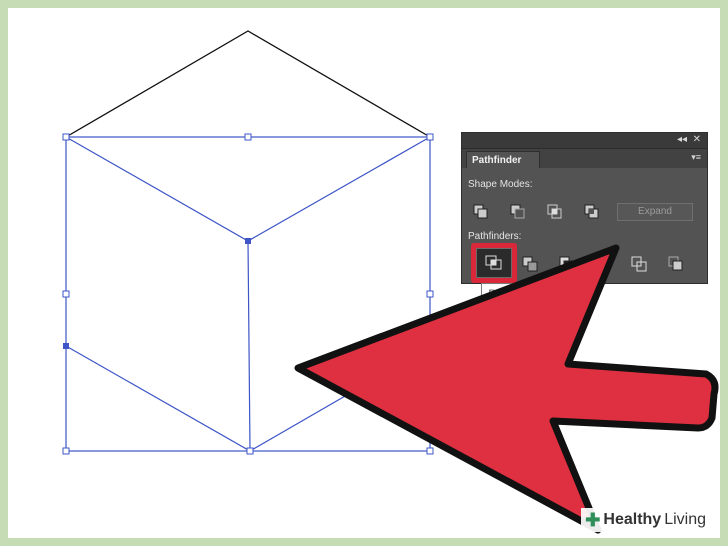 The image size is (728, 546). I want to click on watermark: ✚ Healthy Living, so click(646, 520).